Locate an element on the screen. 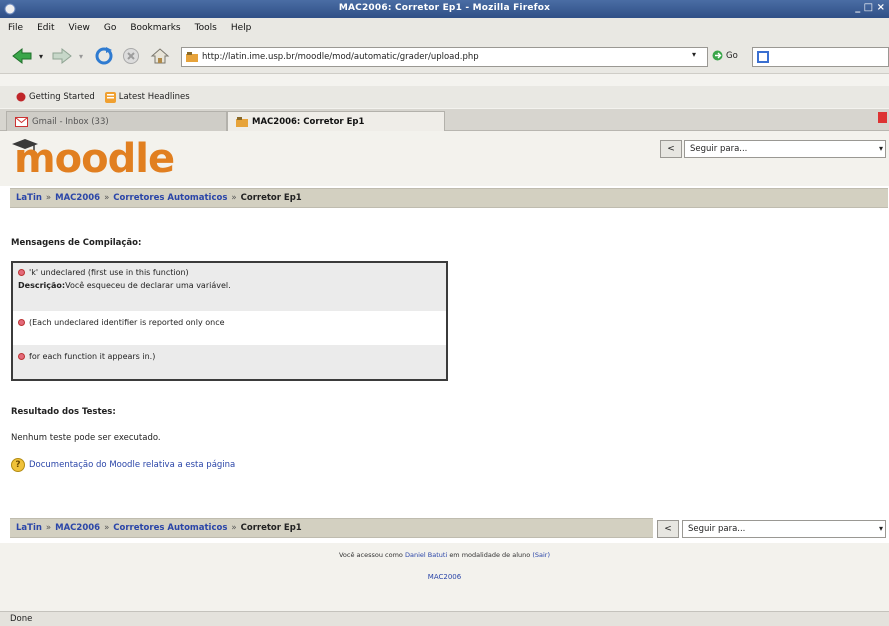 This screenshot has width=889, height=626. search-input is located at coordinates (820, 57).